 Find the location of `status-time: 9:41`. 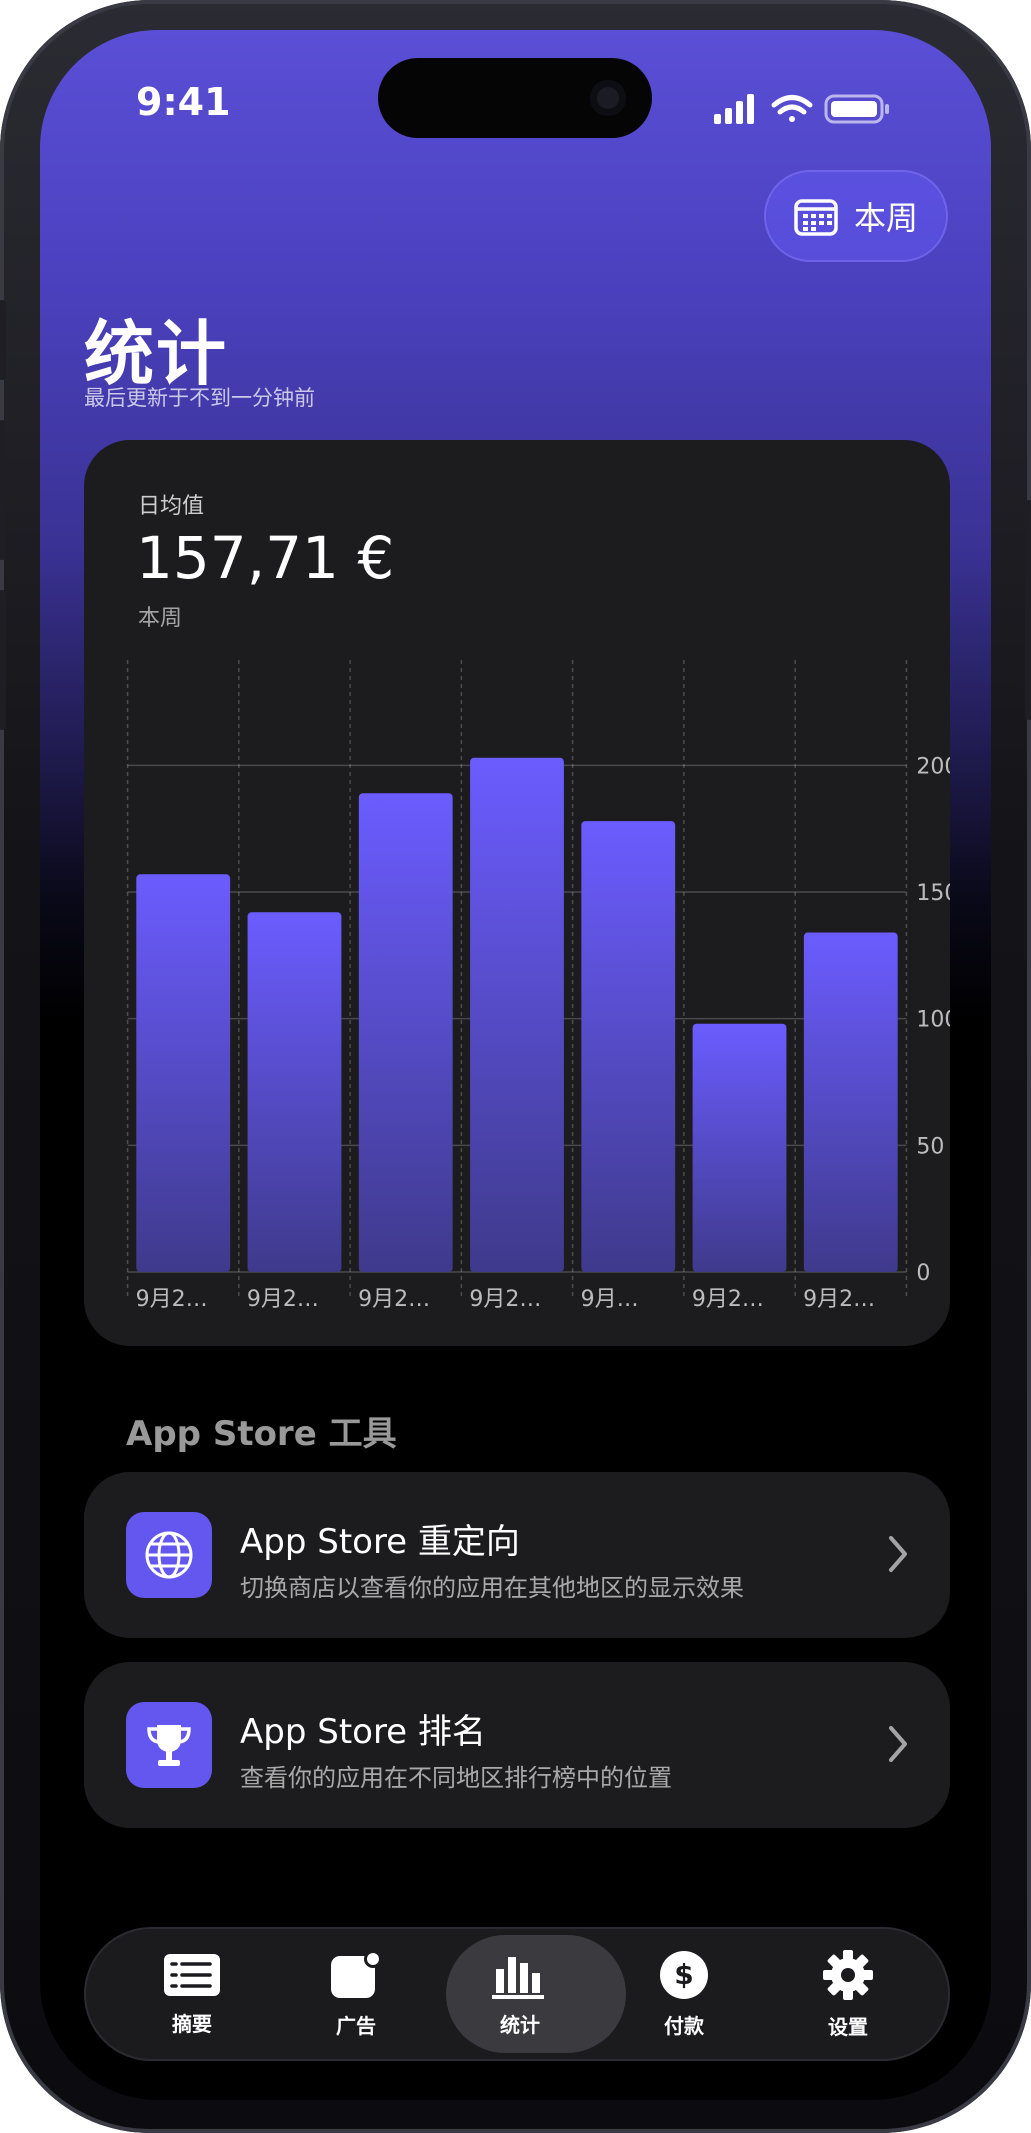

status-time: 9:41 is located at coordinates (183, 102).